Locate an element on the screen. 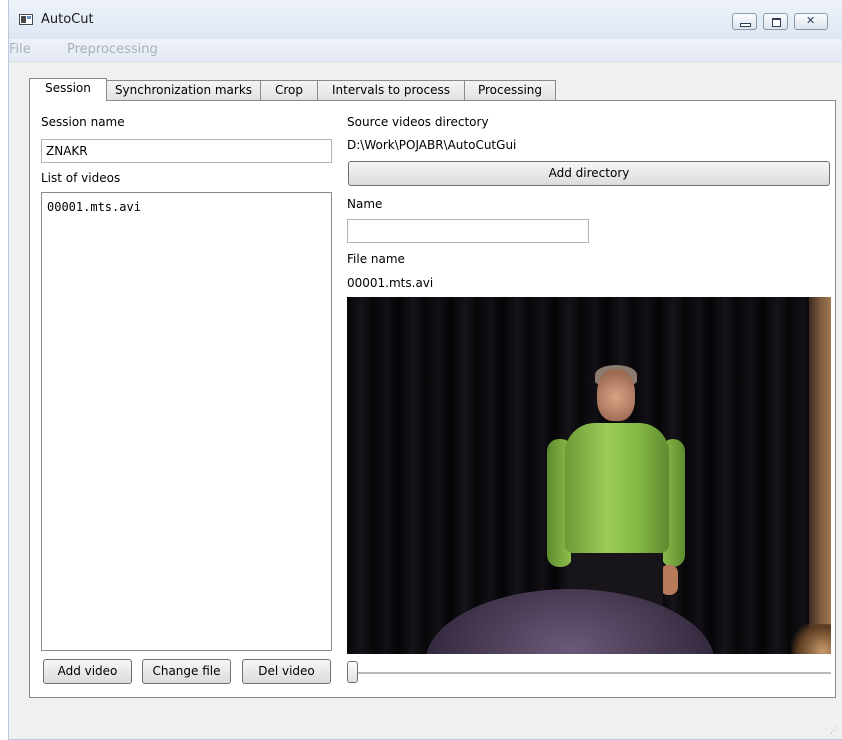  list-of-videos-label: List of videos is located at coordinates (81, 178).